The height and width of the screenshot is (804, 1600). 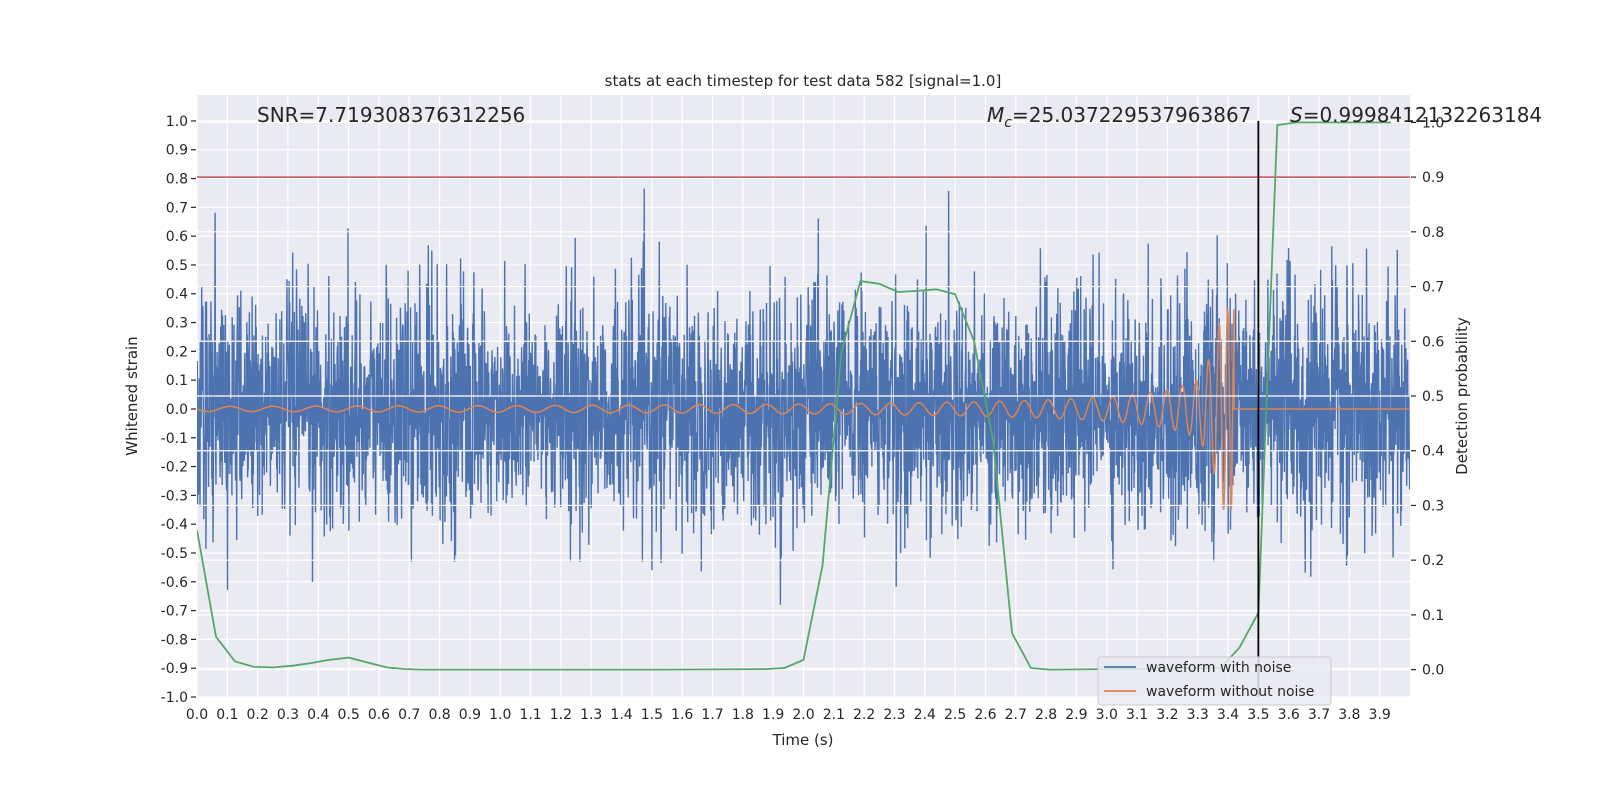 What do you see at coordinates (174, 554) in the screenshot?
I see `y-tick-label: -0.5` at bounding box center [174, 554].